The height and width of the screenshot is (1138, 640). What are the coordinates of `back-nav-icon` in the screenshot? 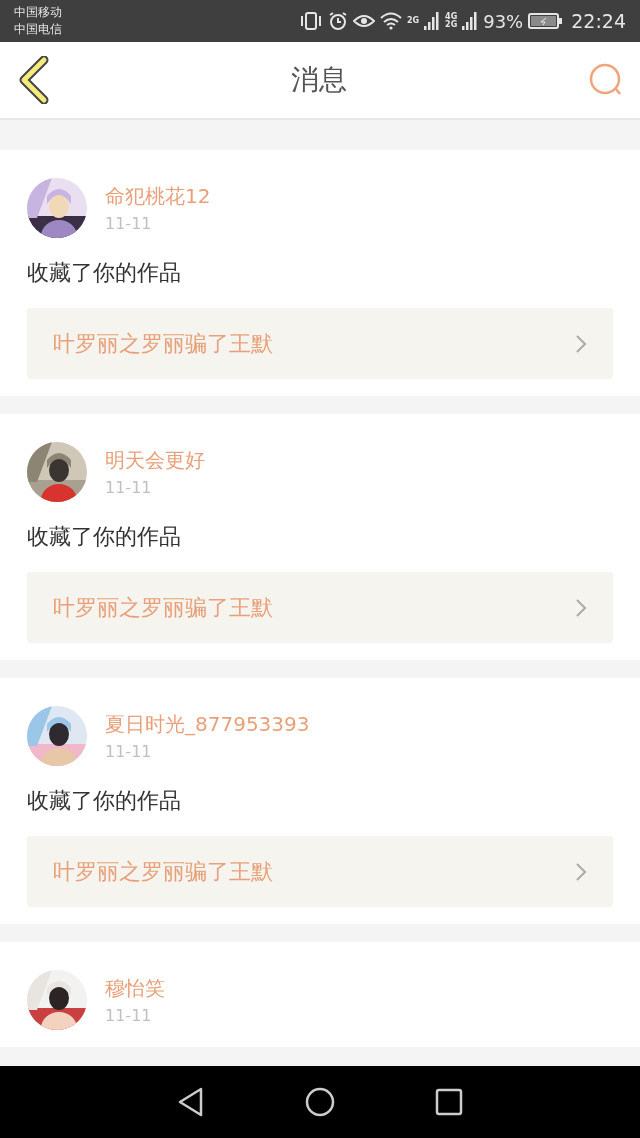 It's located at (191, 1102).